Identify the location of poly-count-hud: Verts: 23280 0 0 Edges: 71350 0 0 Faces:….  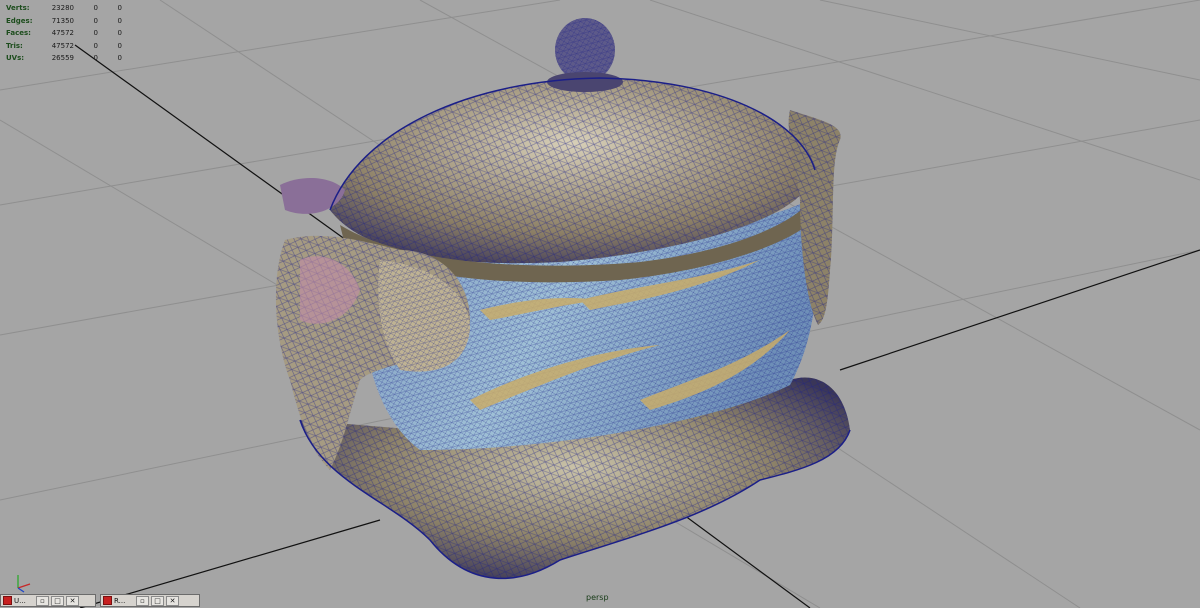
(64, 33).